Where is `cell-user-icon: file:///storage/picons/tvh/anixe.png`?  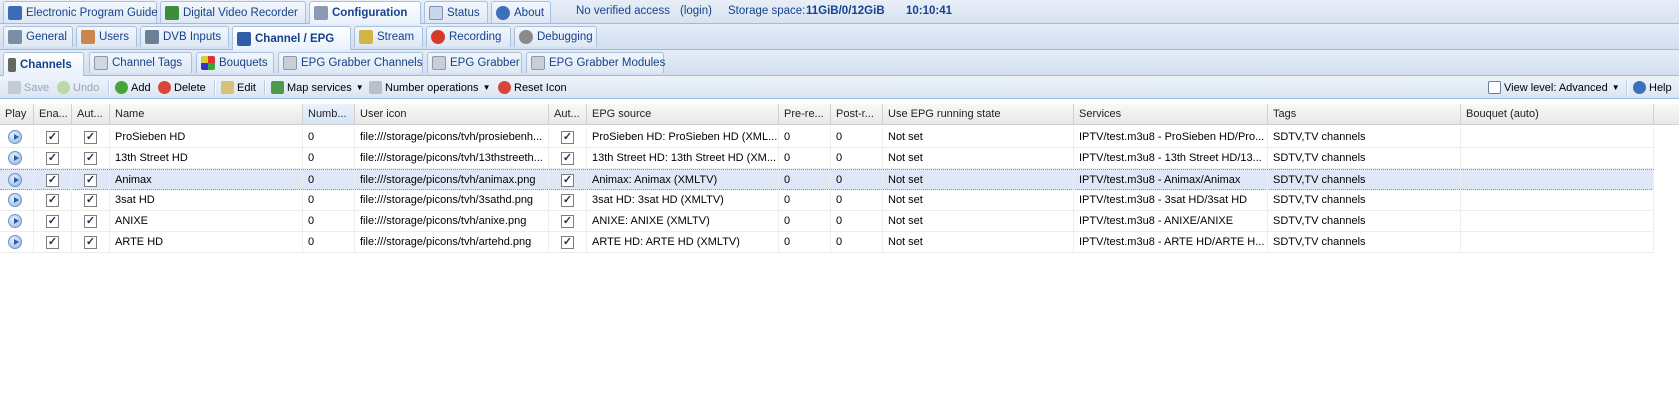
cell-user-icon: file:///storage/picons/tvh/anixe.png is located at coordinates (452, 221).